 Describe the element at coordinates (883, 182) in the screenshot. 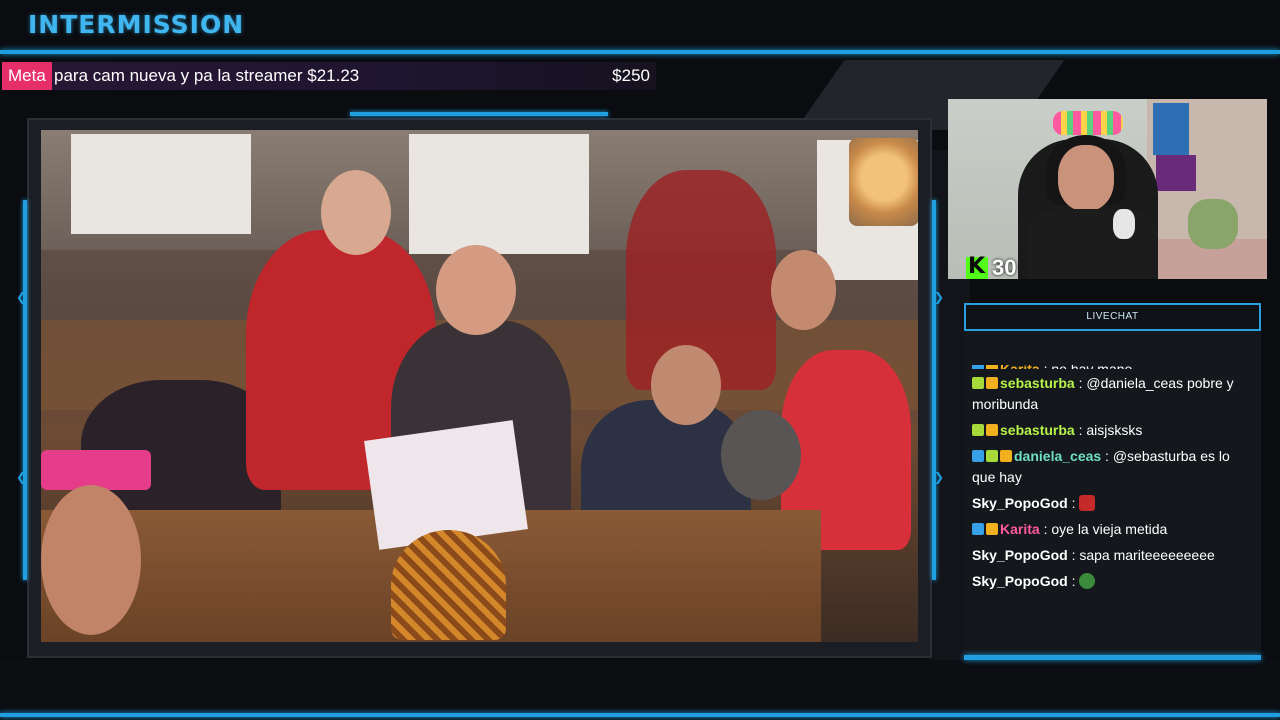

I see `cat-sticker-icon` at that location.